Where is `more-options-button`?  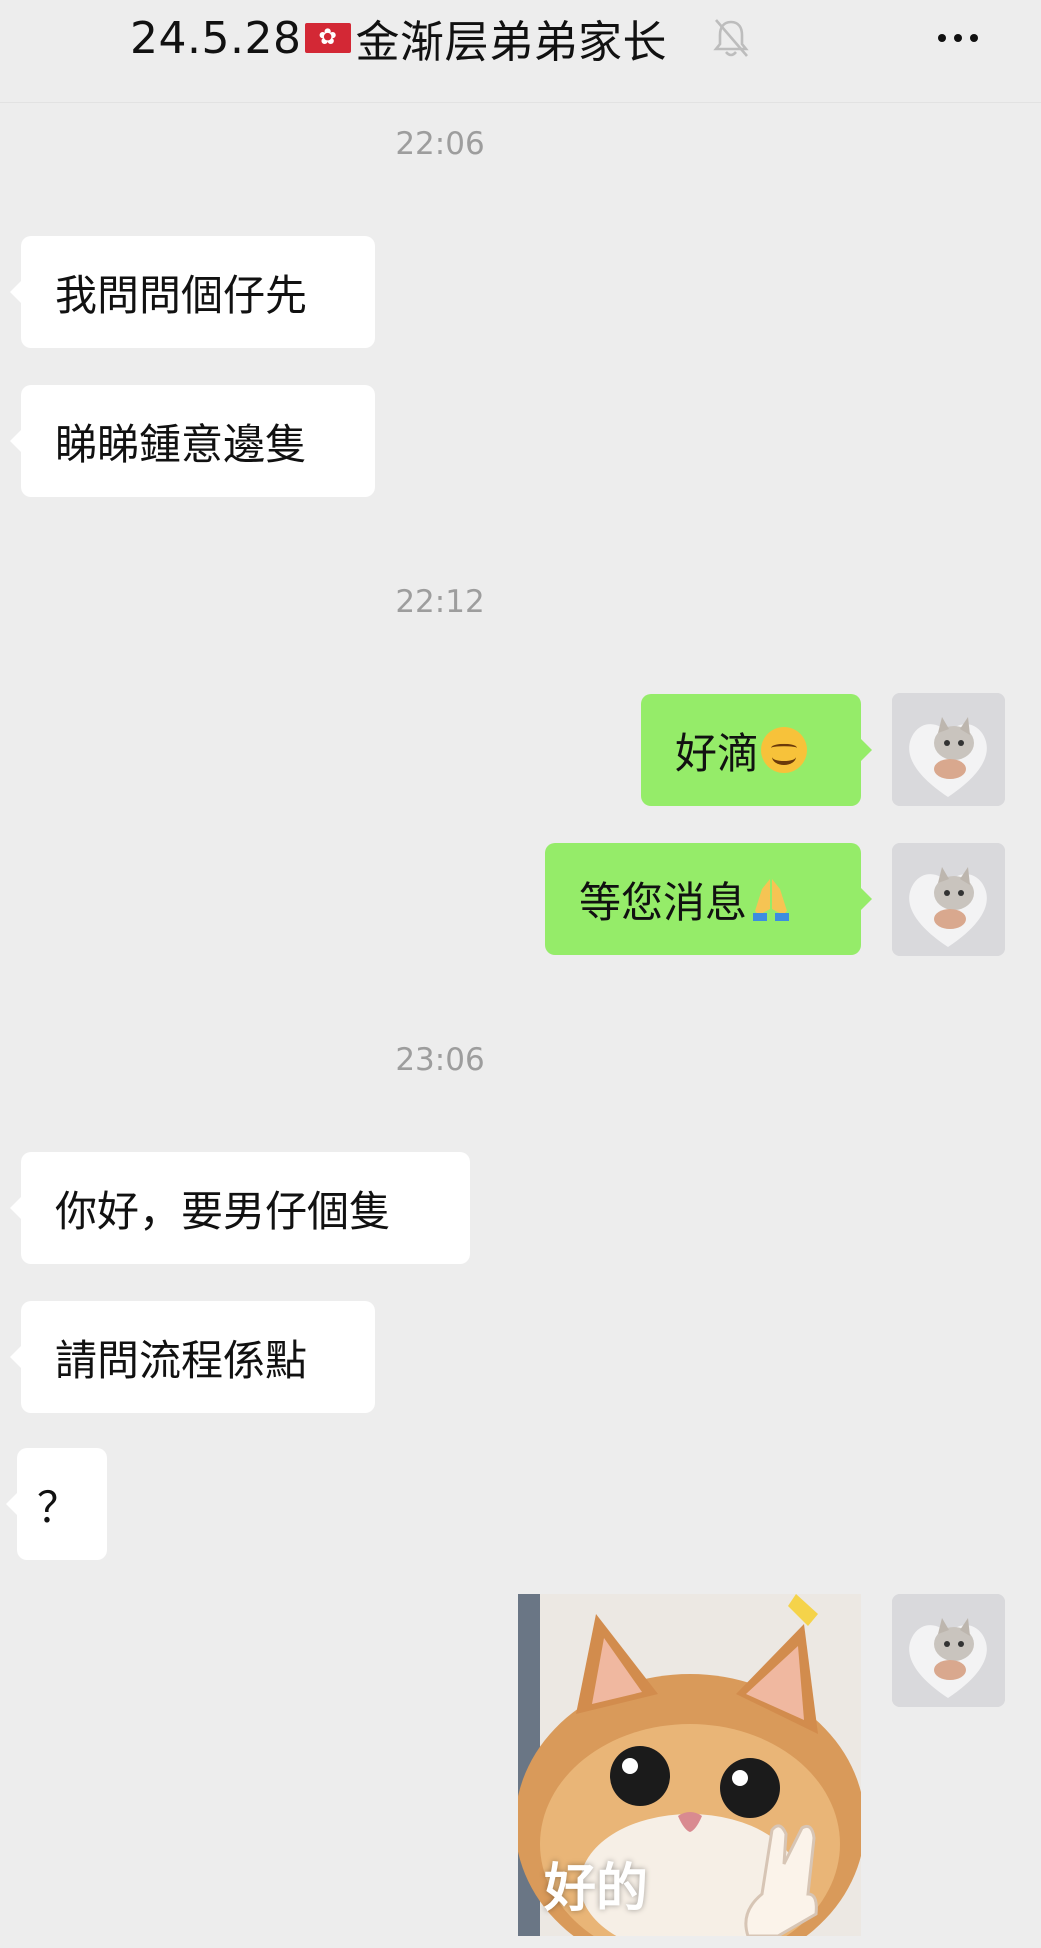
more-options-button is located at coordinates (958, 38).